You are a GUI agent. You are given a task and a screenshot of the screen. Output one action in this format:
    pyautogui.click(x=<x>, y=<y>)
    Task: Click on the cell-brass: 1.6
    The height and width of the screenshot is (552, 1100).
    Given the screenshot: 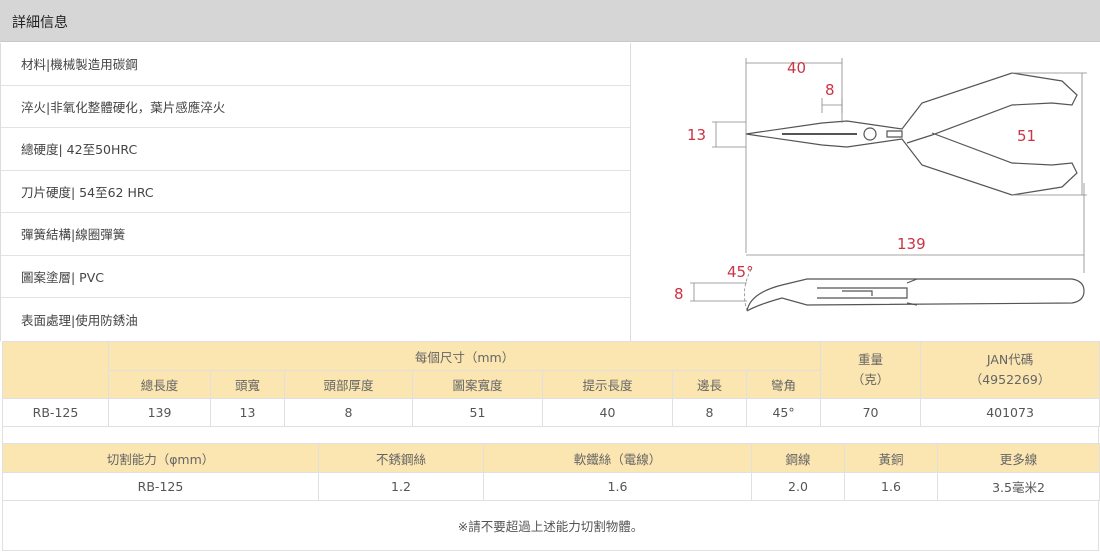 What is the action you would take?
    pyautogui.click(x=891, y=486)
    